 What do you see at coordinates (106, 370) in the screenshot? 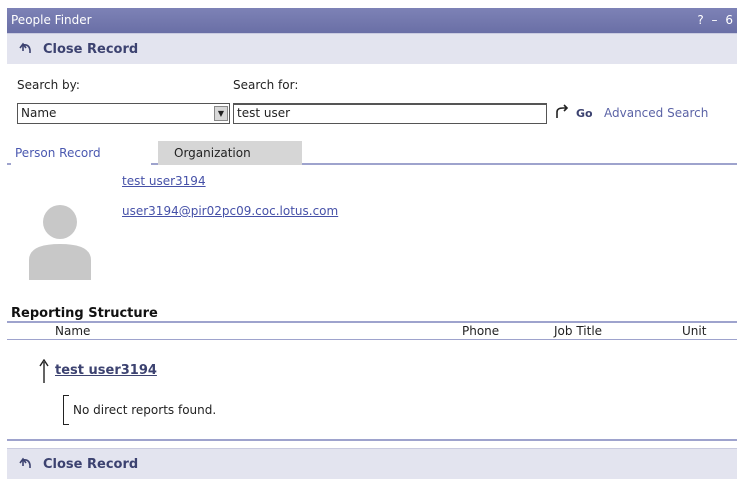
I see `manager-name-link: test user3194` at bounding box center [106, 370].